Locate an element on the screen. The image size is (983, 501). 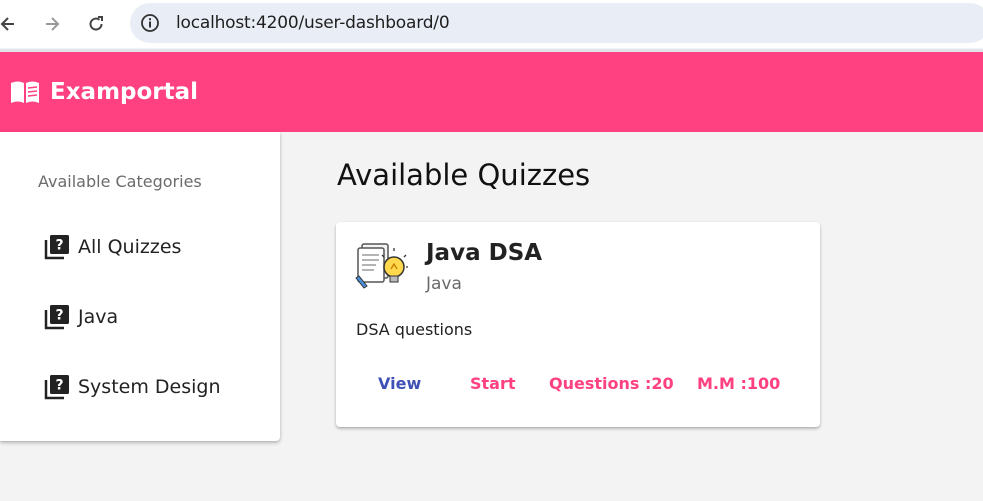
quiz-description: DSA questions is located at coordinates (414, 329).